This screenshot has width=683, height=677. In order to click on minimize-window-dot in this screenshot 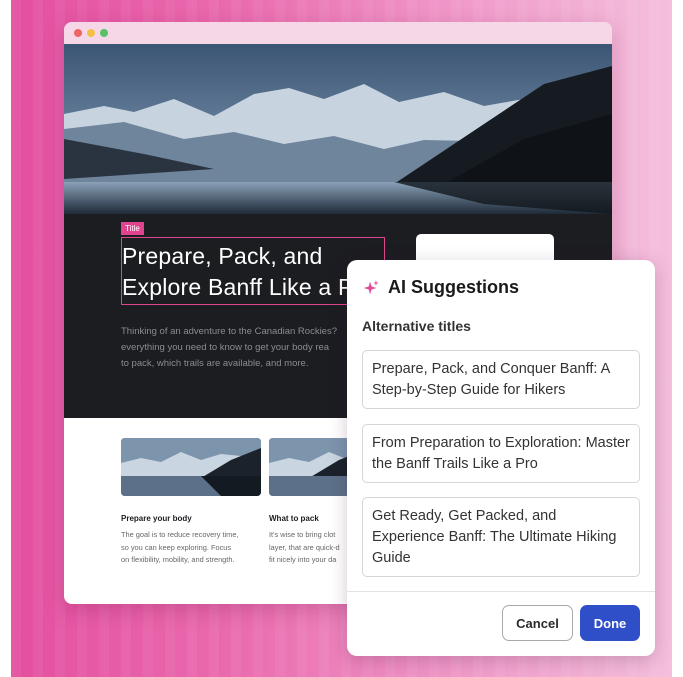, I will do `click(91, 33)`.